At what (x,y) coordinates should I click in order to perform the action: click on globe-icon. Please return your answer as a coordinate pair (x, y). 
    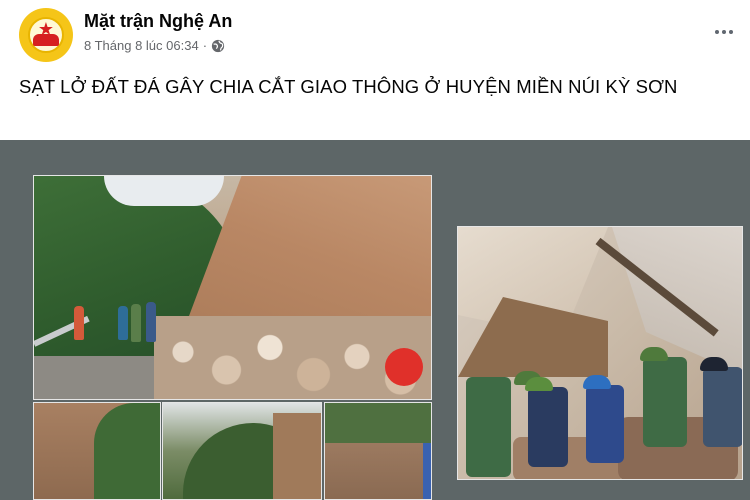
    Looking at the image, I should click on (218, 46).